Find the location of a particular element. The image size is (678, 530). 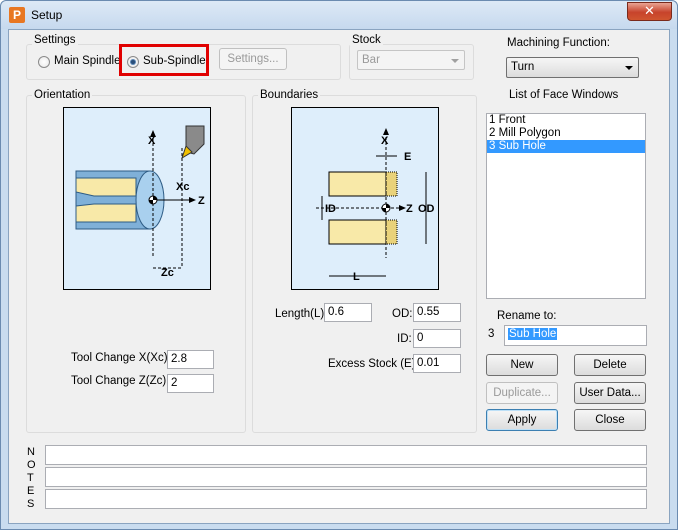

machining-function-select: Turn is located at coordinates (572, 67).